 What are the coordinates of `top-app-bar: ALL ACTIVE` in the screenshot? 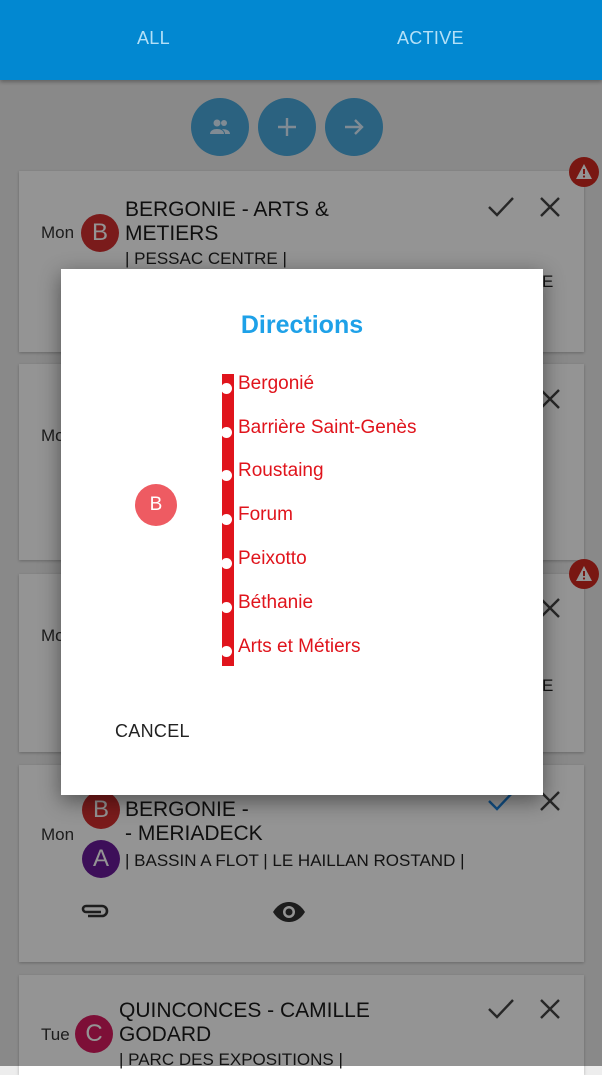 It's located at (301, 40).